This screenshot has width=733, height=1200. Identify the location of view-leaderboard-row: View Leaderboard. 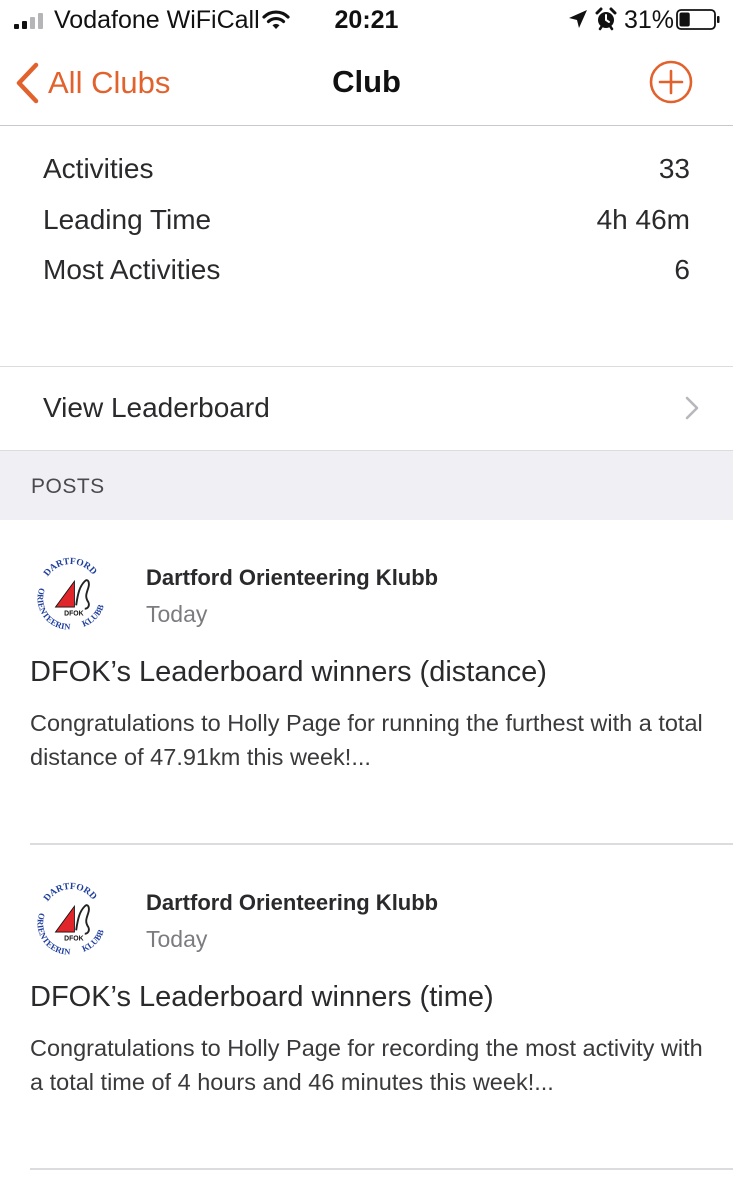
(366, 409).